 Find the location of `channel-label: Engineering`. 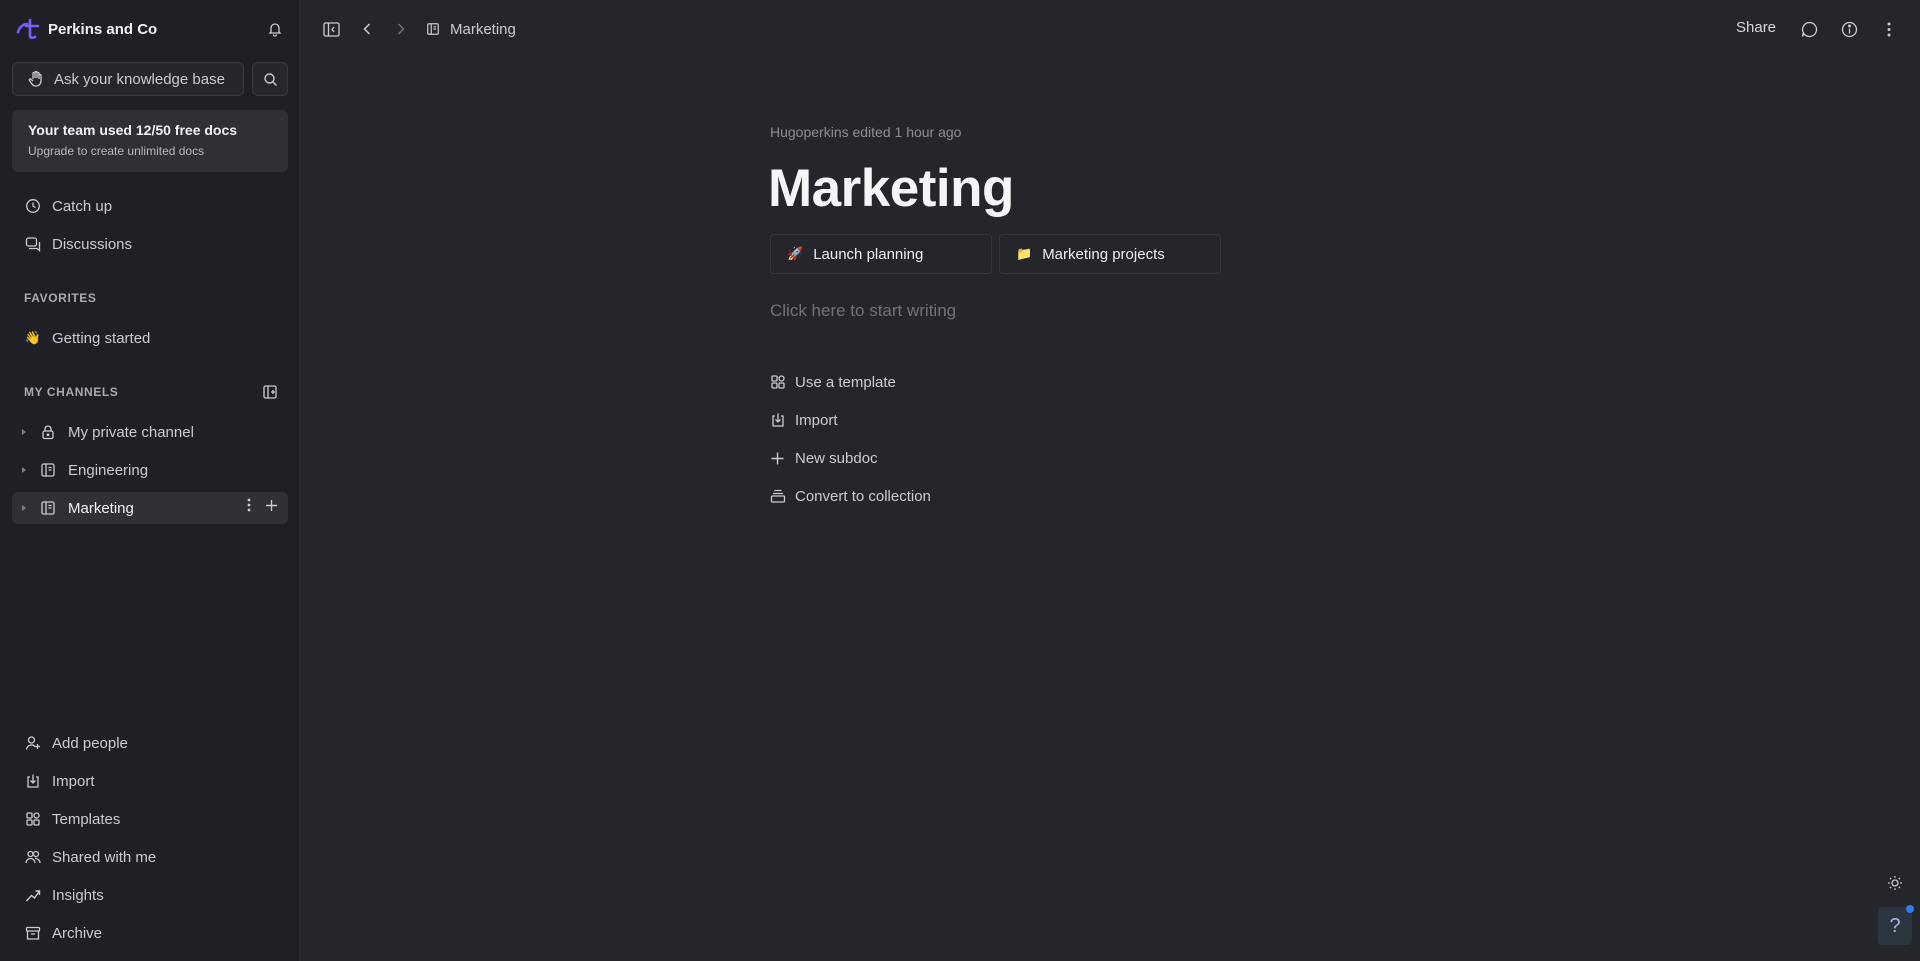

channel-label: Engineering is located at coordinates (108, 470).